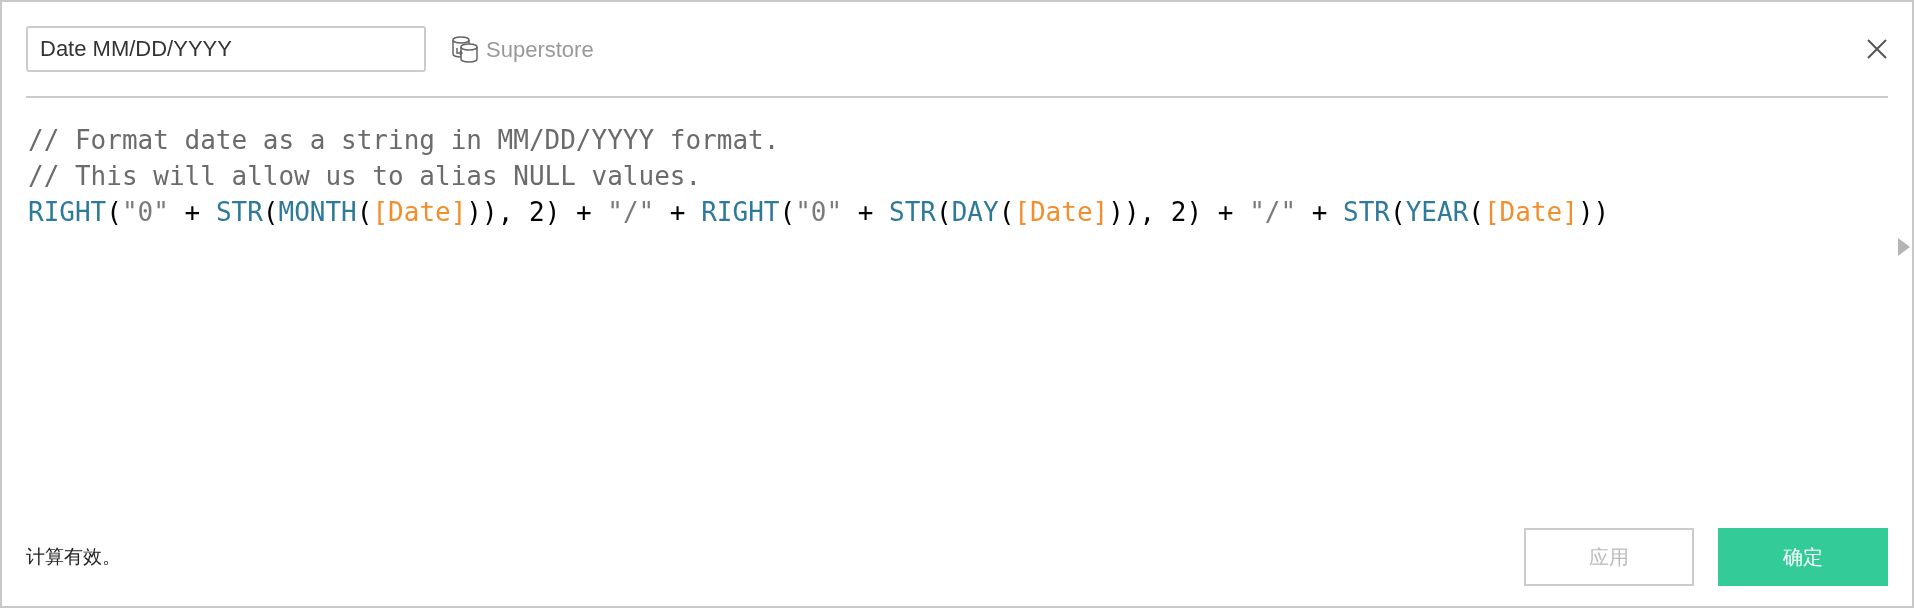  Describe the element at coordinates (365, 176) in the screenshot. I see `code-comment: // This will allow us to alias NULL values.` at that location.